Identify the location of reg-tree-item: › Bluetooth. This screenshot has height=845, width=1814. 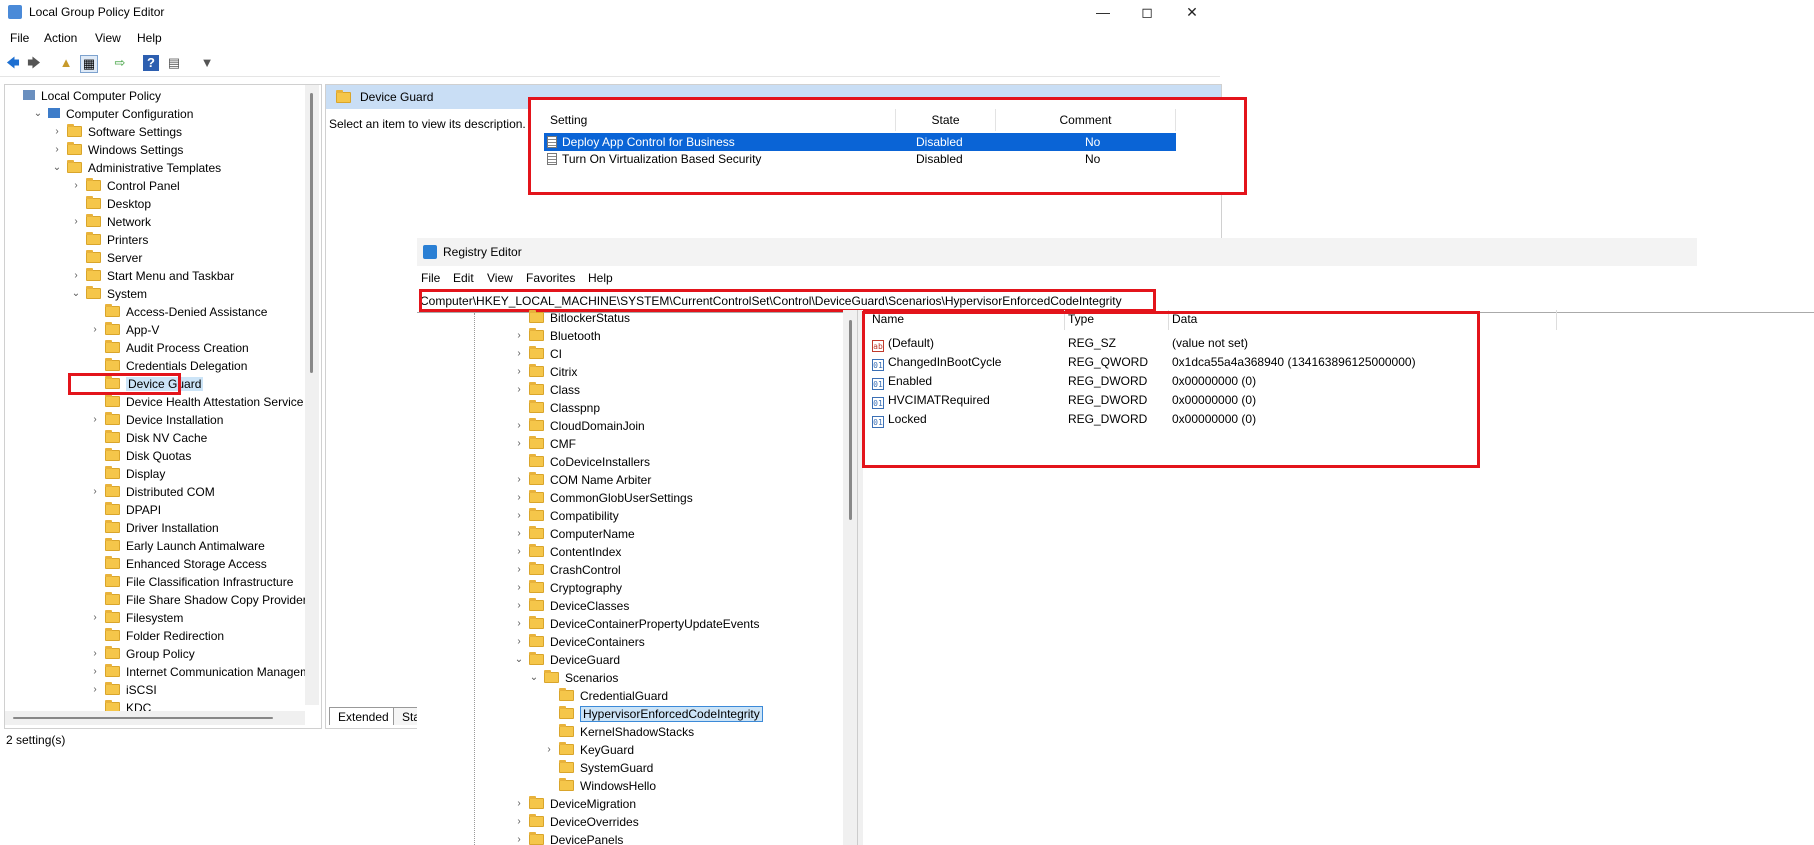
(559, 336).